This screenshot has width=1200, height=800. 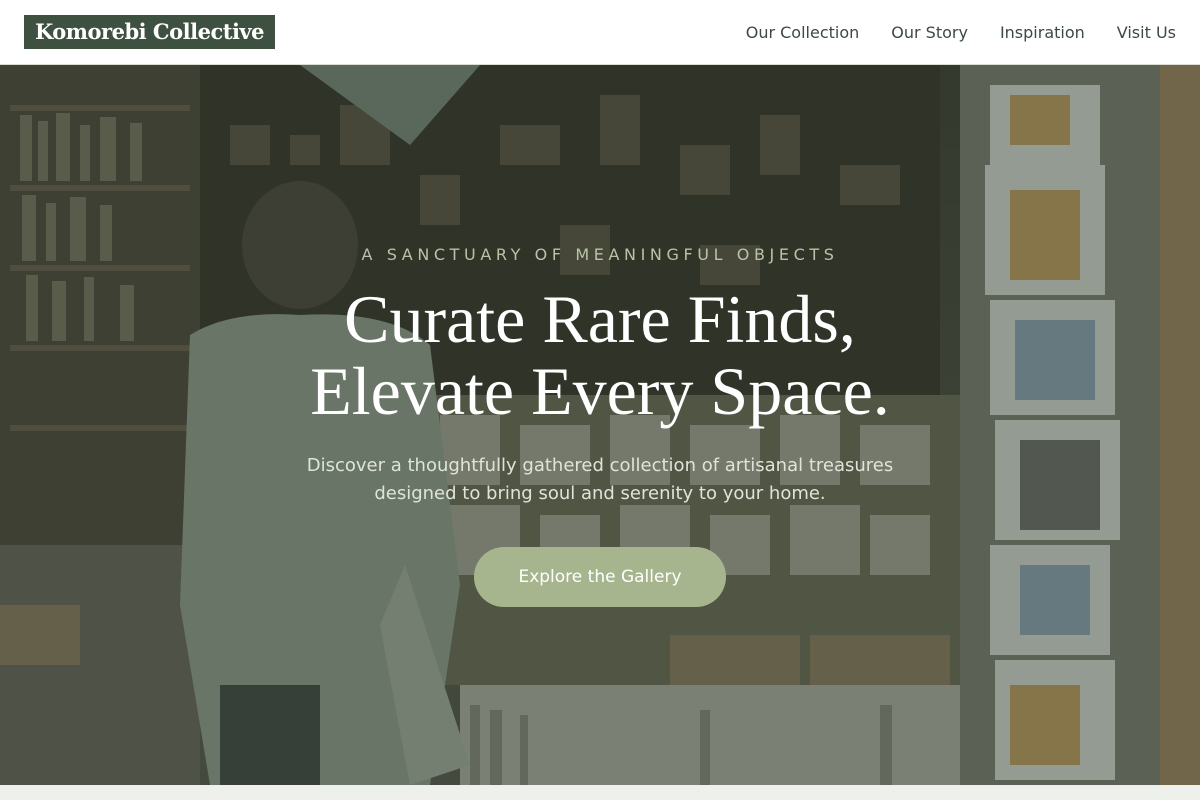 What do you see at coordinates (600, 792) in the screenshot?
I see `next-section-edge` at bounding box center [600, 792].